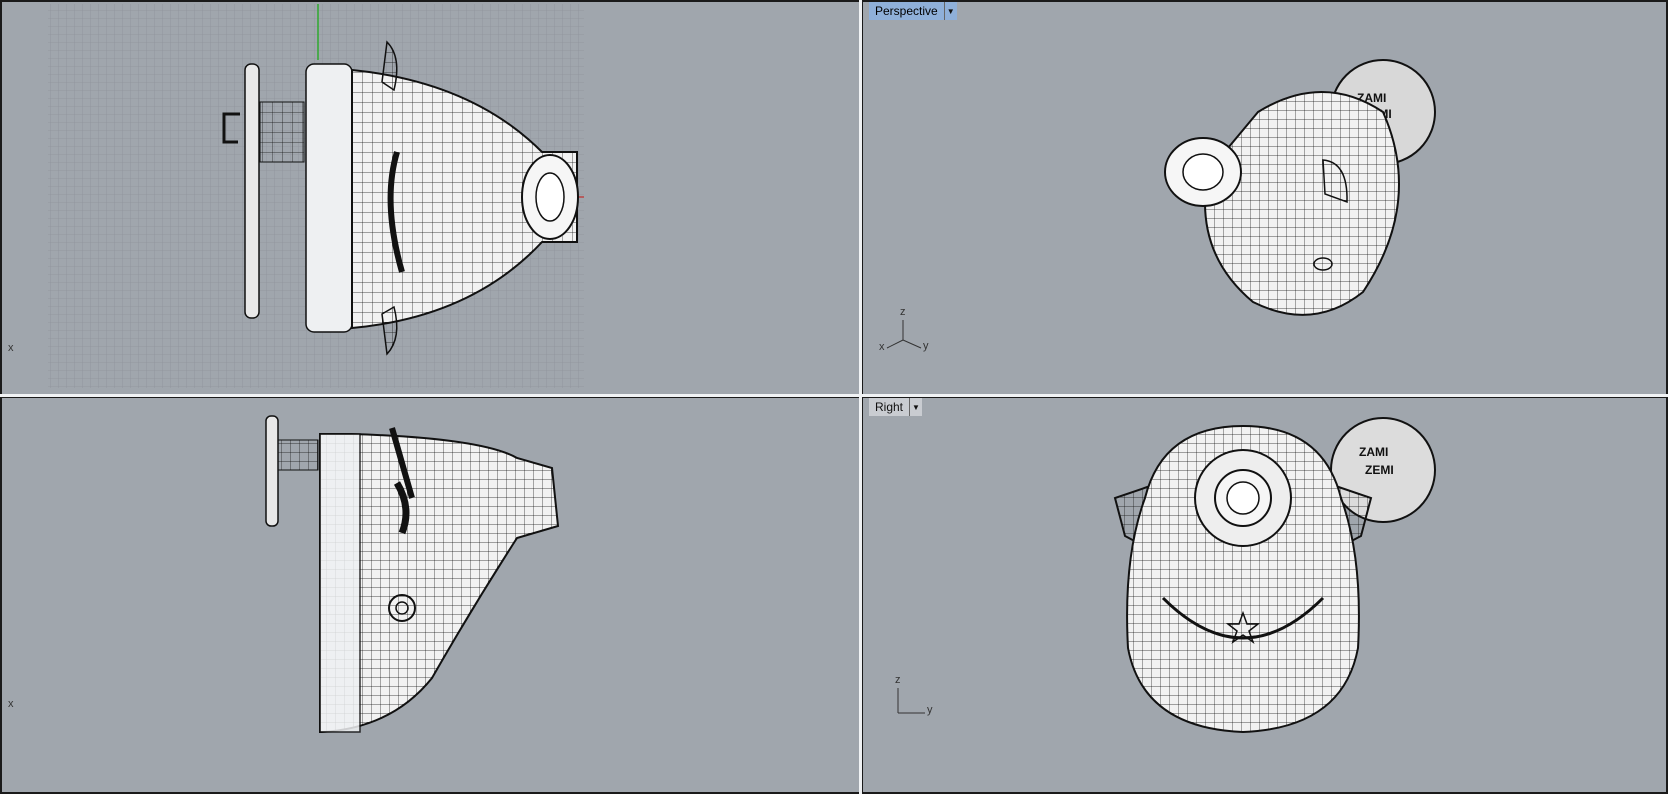  Describe the element at coordinates (1300, 187) in the screenshot. I see `model-perspective: ZAMI ZEMI` at that location.